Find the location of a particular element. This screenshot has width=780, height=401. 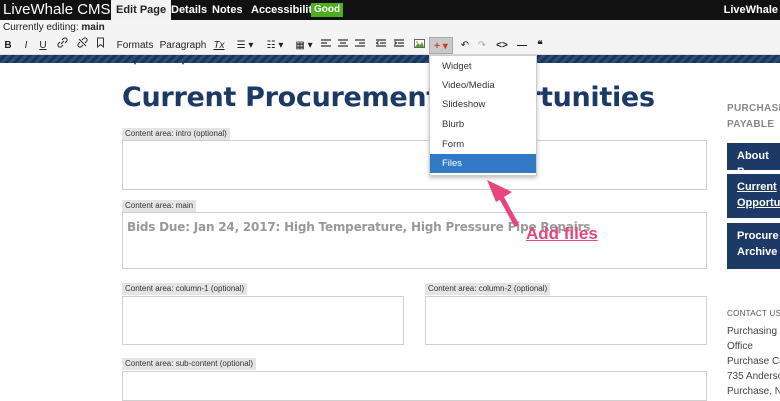

accessibility-status-badge: Good is located at coordinates (327, 10).